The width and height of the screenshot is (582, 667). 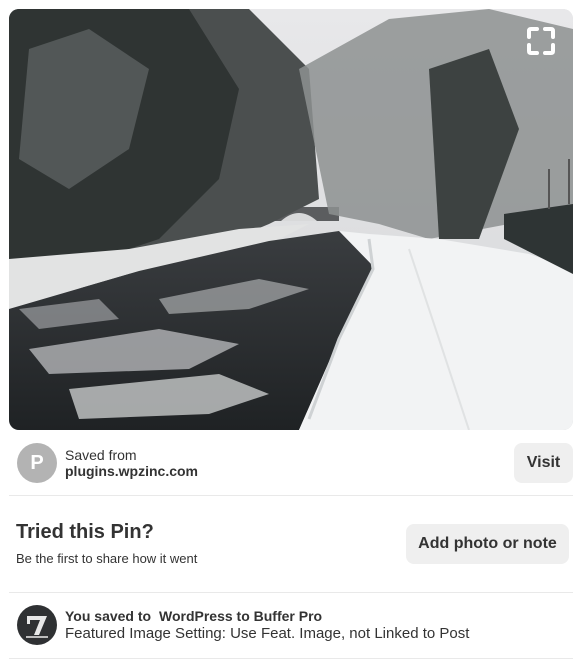 I want to click on tried-title: Tried this Pin?, so click(x=85, y=532).